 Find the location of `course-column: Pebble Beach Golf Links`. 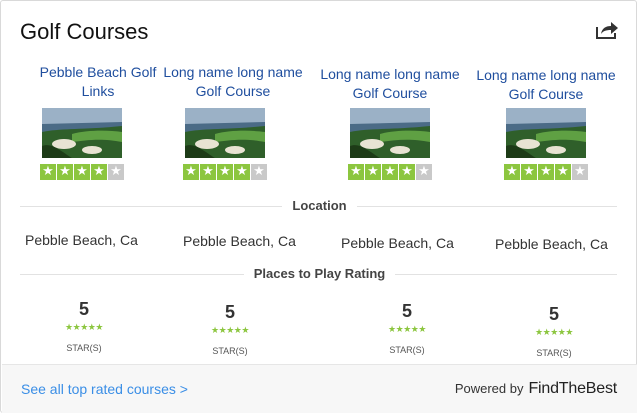

course-column: Pebble Beach Golf Links is located at coordinates (98, 82).